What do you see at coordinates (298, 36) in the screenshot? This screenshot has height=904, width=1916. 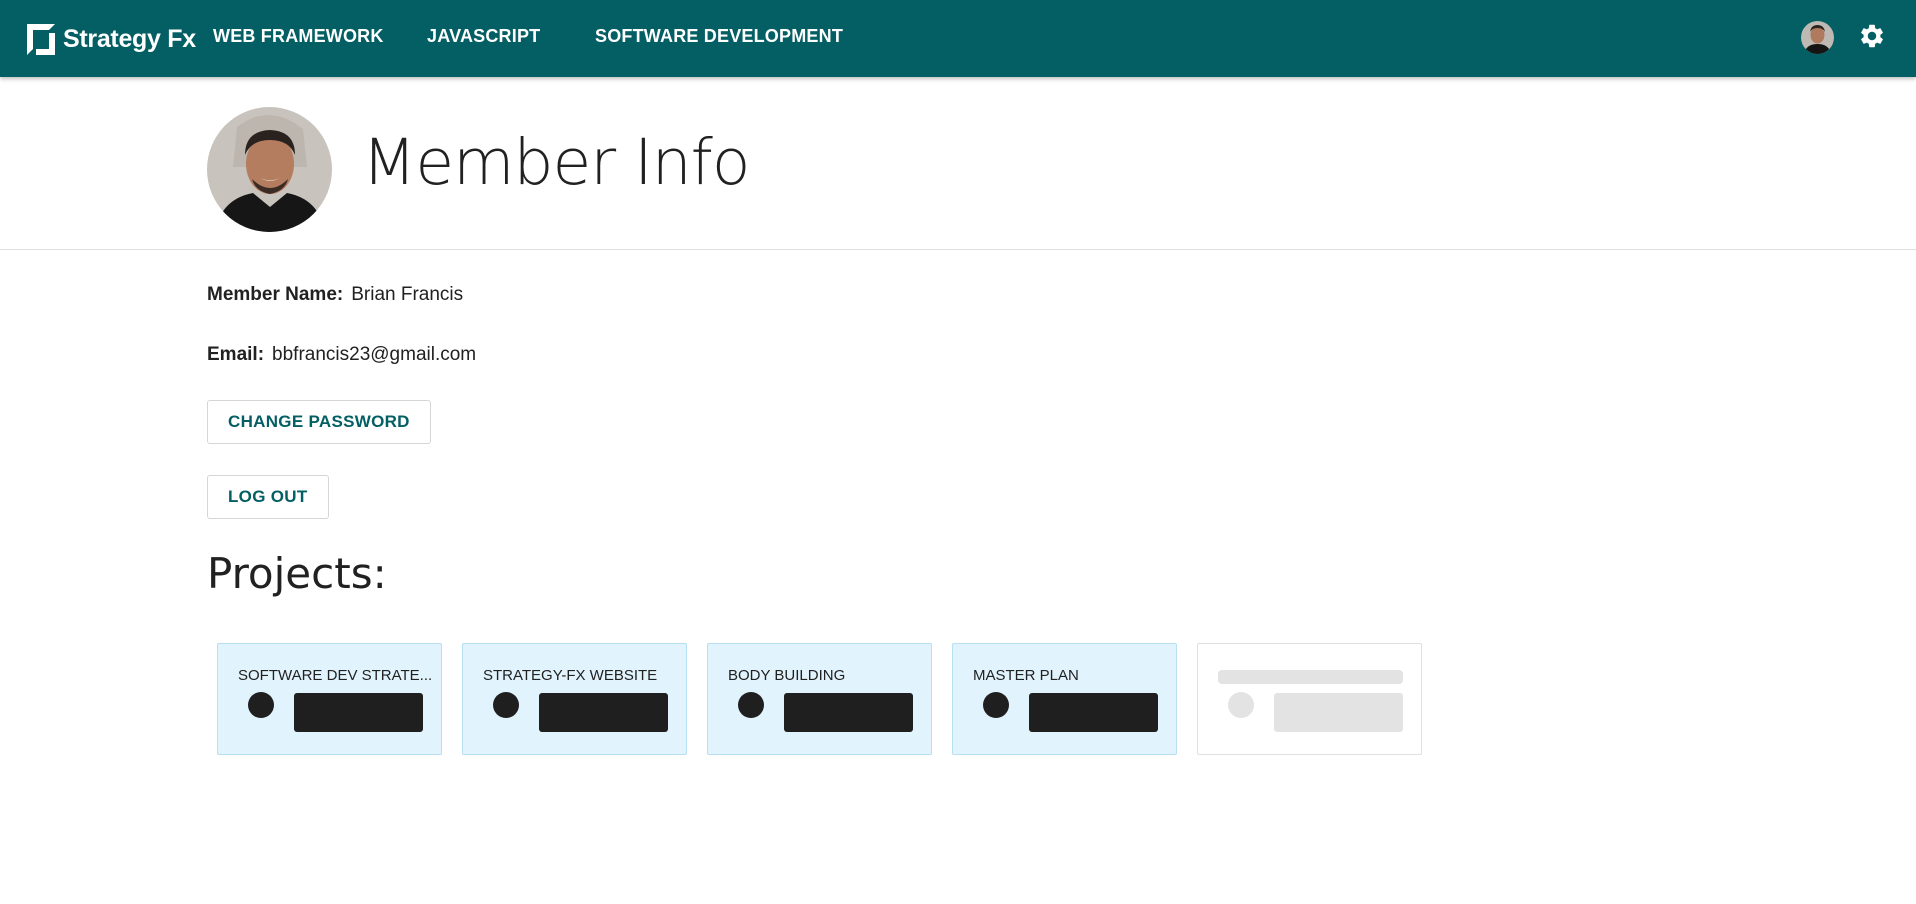 I see `nav-web-framework: WEB FRAMEWORK` at bounding box center [298, 36].